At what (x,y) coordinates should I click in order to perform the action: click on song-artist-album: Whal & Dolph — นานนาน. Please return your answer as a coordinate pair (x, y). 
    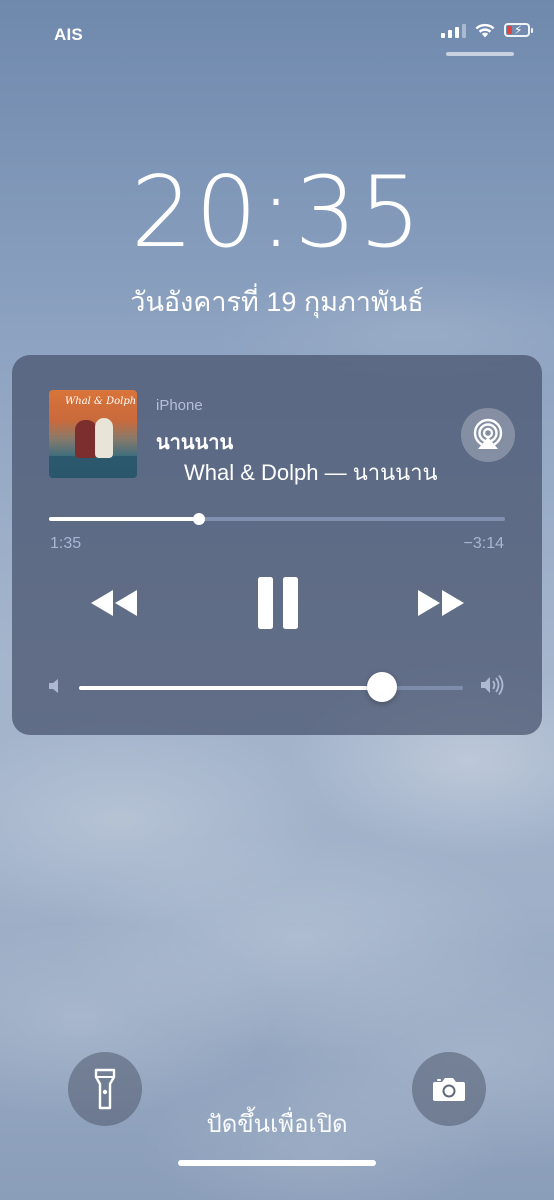
    Looking at the image, I should click on (311, 472).